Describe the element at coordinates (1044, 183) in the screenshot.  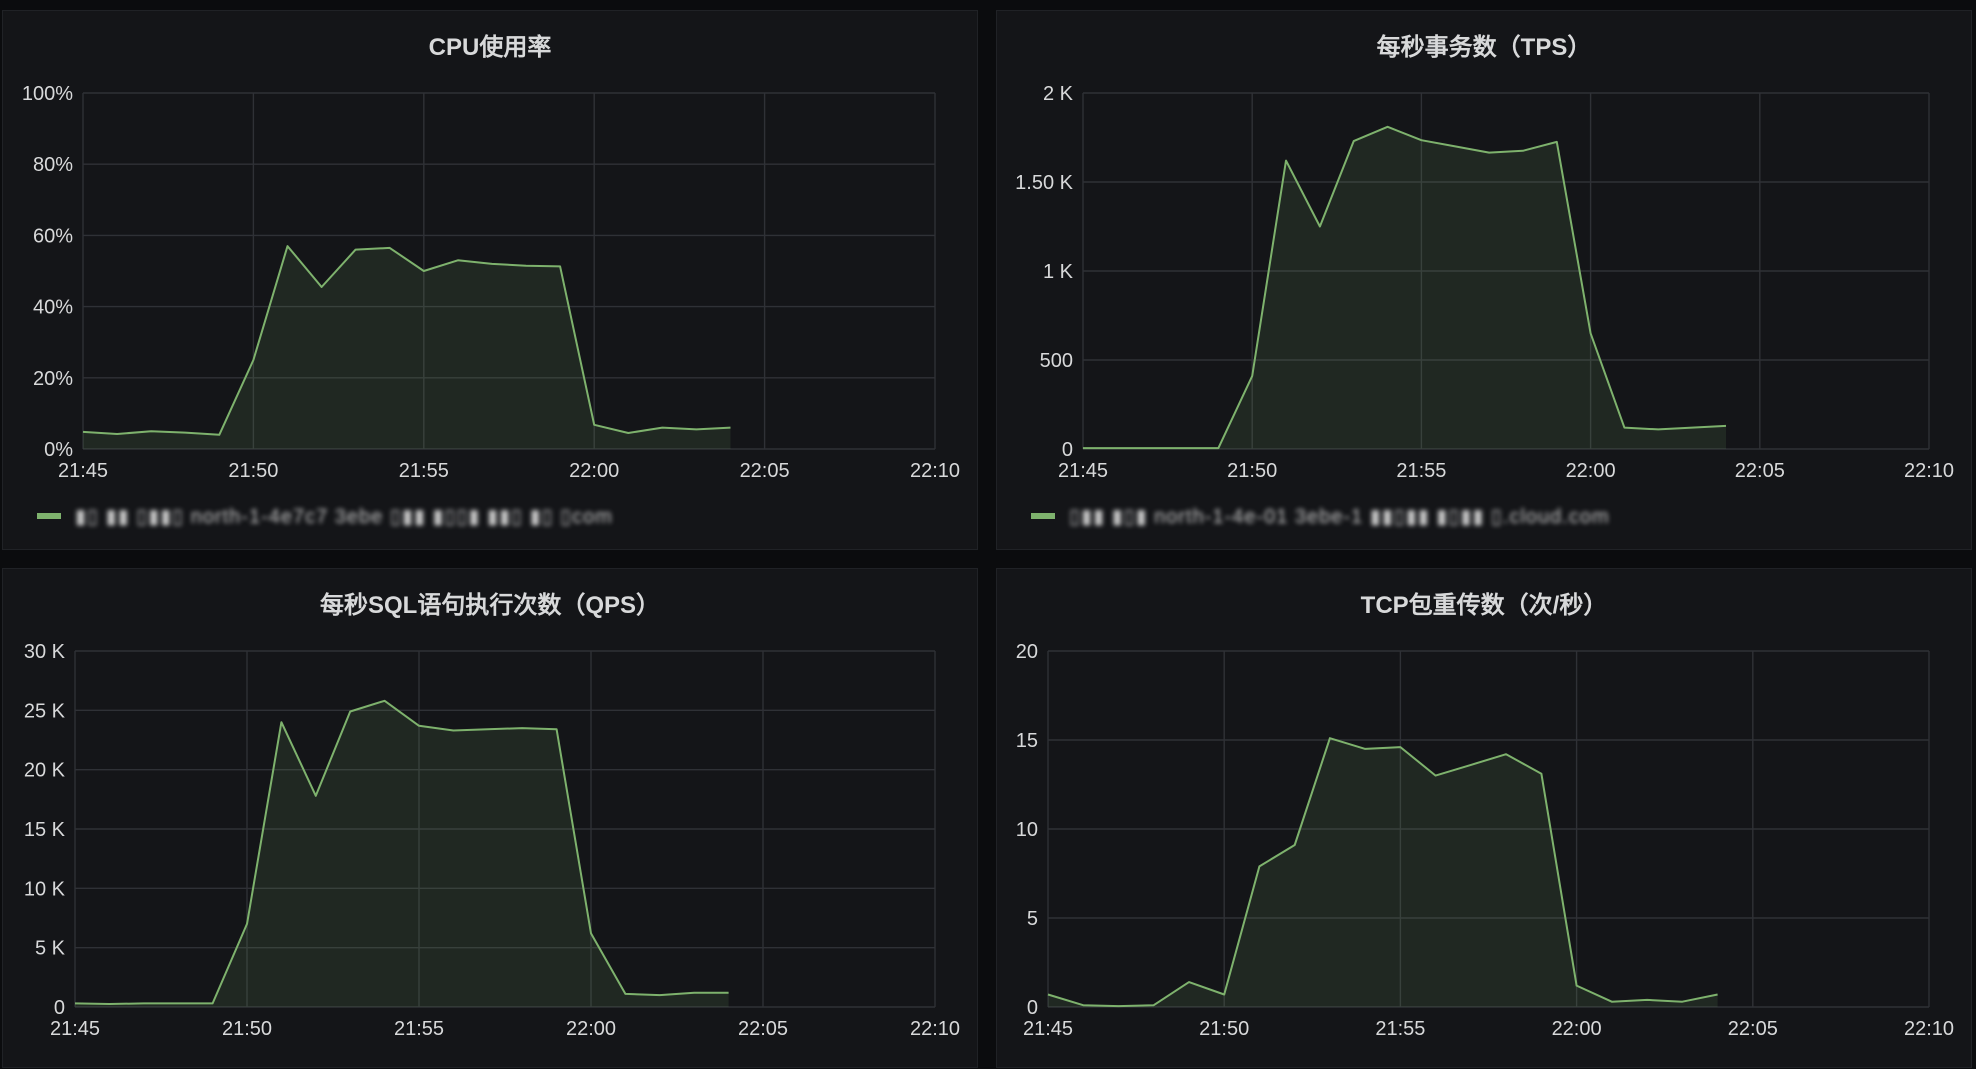
I see `y-tick-label: 1.50 K` at that location.